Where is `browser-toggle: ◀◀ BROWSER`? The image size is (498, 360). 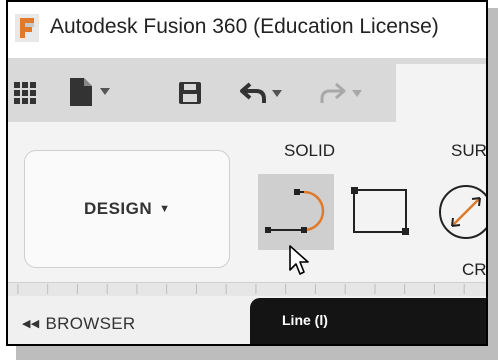 browser-toggle: ◀◀ BROWSER is located at coordinates (78, 324).